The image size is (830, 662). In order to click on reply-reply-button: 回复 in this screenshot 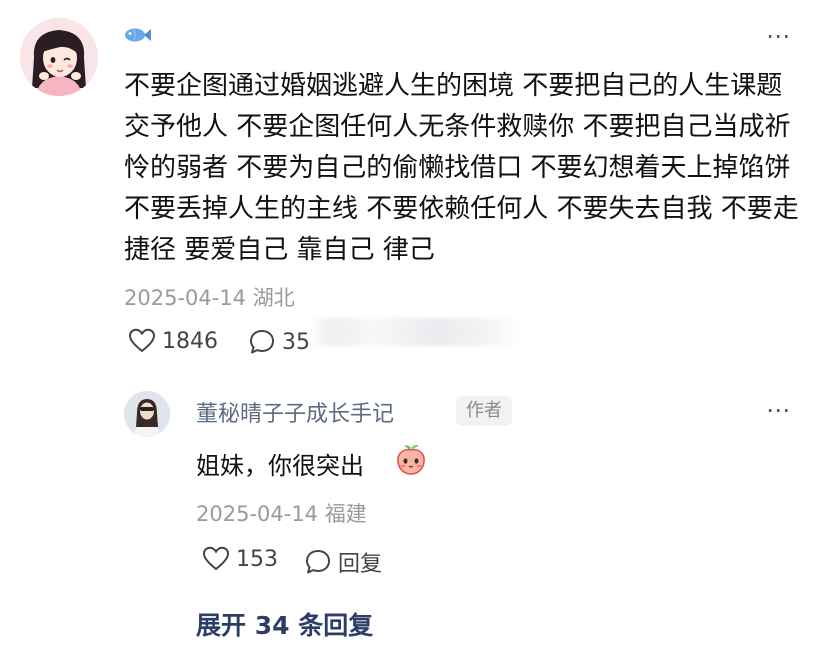, I will do `click(343, 562)`.